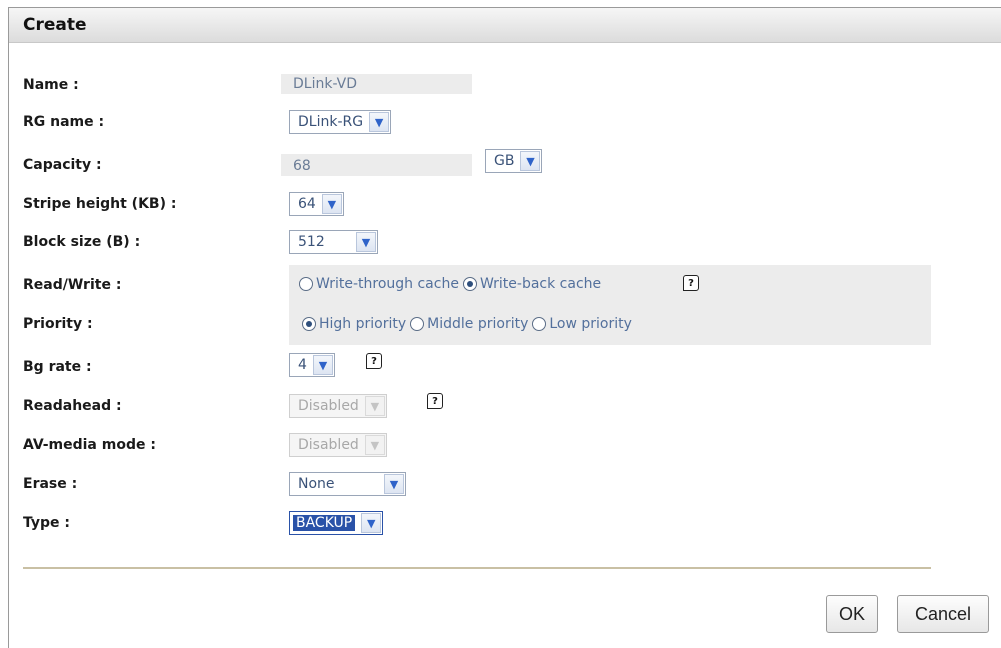 This screenshot has height=648, width=1001. What do you see at coordinates (376, 84) in the screenshot?
I see `name-field: DLink-VD` at bounding box center [376, 84].